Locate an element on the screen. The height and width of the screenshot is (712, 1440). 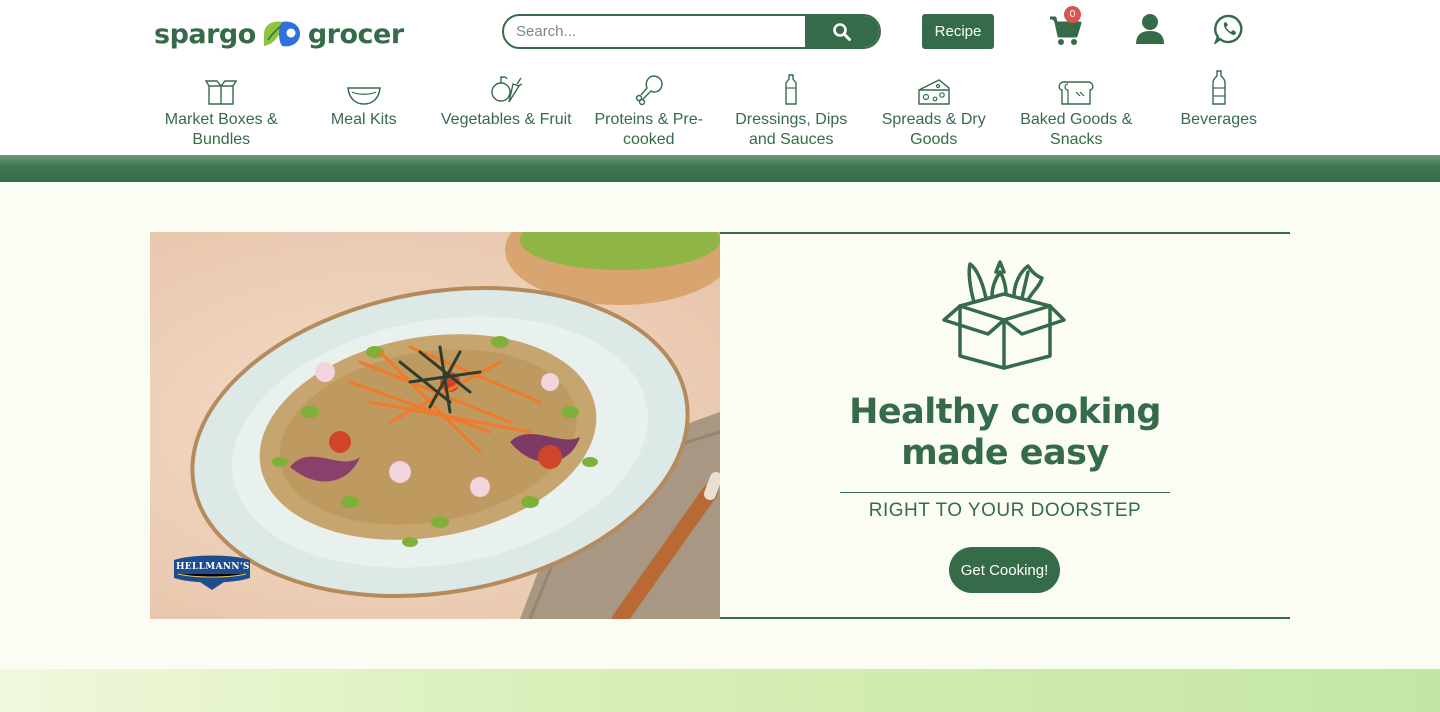
drumstick-icon is located at coordinates (649, 90).